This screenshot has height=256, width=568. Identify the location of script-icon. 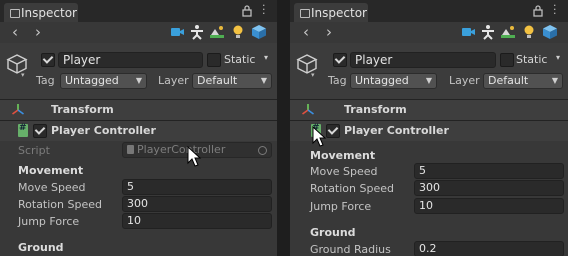
(23, 130).